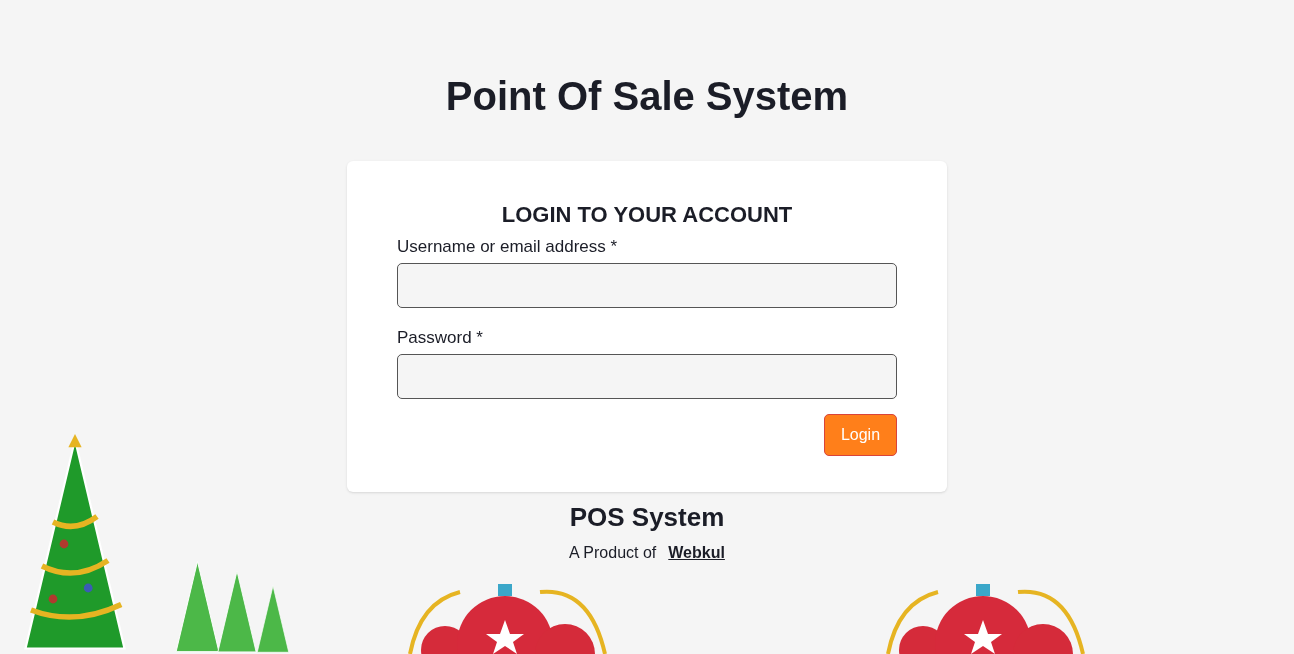  I want to click on webkul-link: Webkul, so click(696, 553).